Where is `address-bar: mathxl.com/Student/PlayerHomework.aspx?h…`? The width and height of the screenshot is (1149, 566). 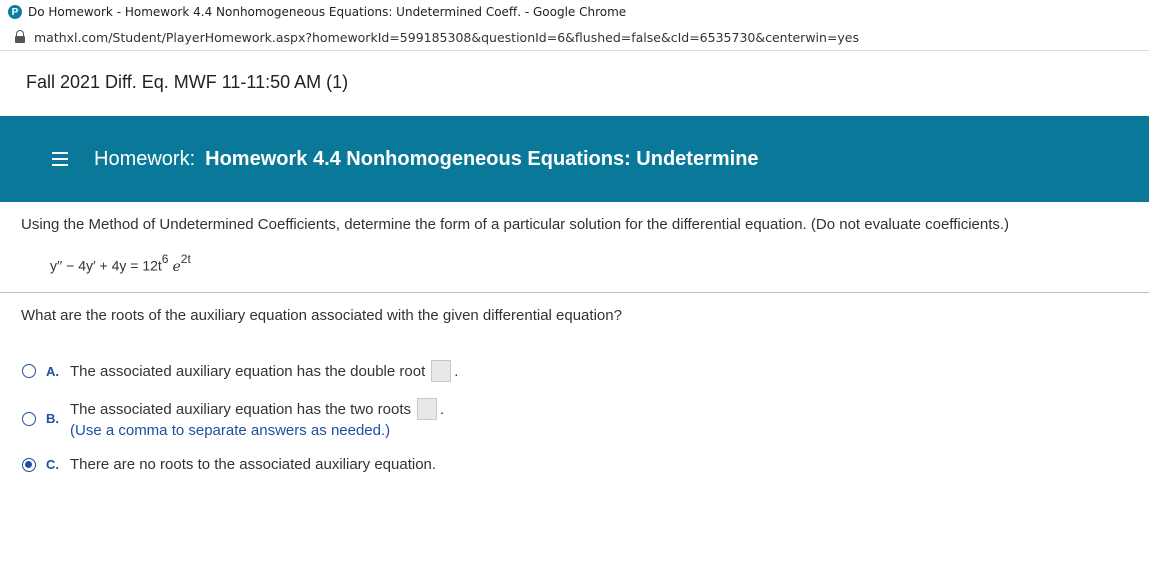 address-bar: mathxl.com/Student/PlayerHomework.aspx?h… is located at coordinates (574, 37).